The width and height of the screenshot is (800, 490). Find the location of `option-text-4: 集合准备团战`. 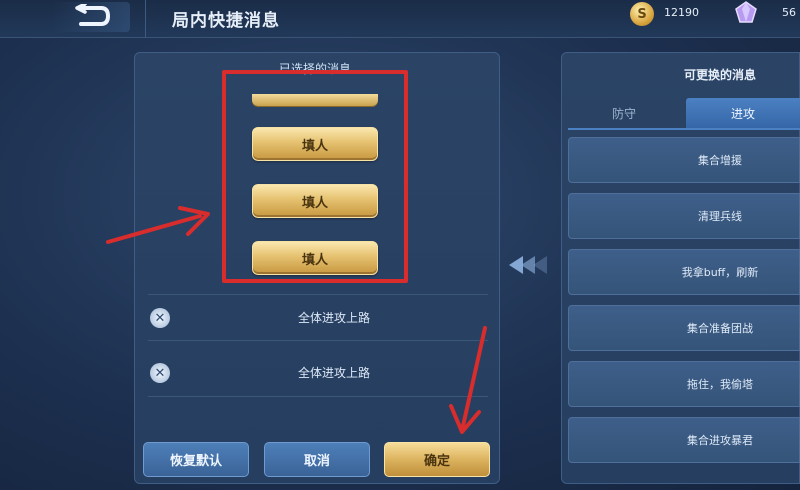

option-text-4: 集合准备团战 is located at coordinates (720, 328).